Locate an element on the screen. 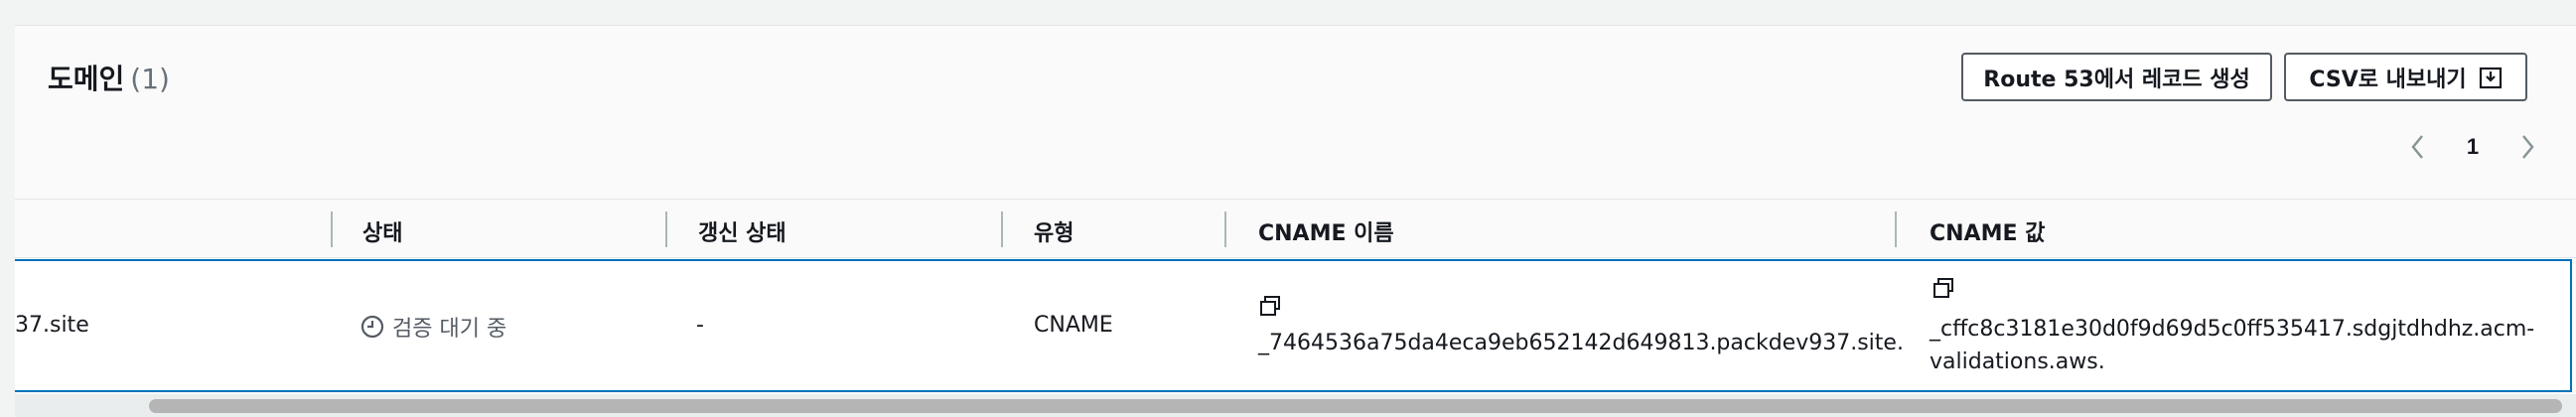 This screenshot has height=417, width=2576. horizontal-scrollbar is located at coordinates (1295, 405).